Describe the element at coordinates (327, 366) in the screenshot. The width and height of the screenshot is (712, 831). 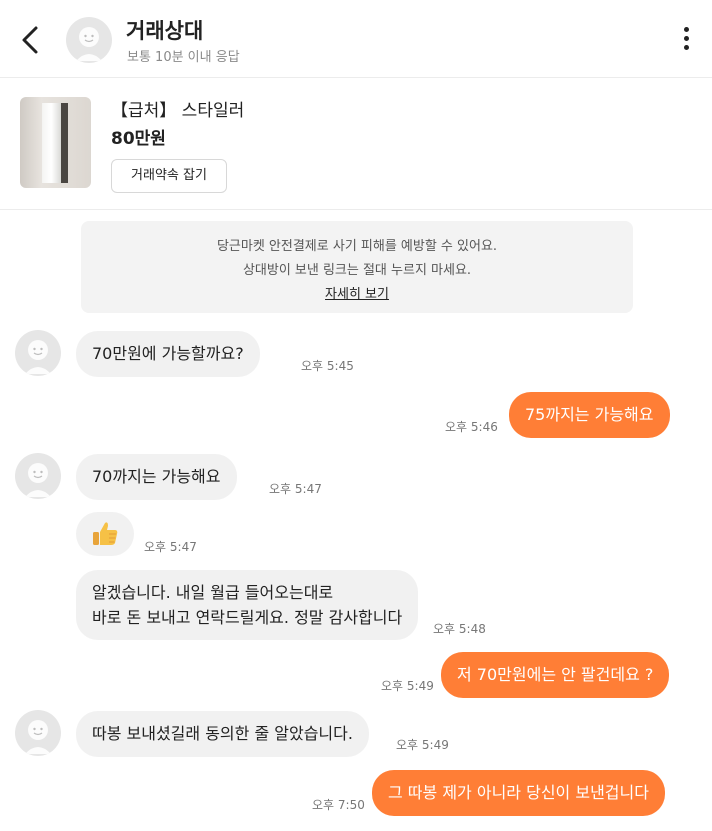
I see `message-time: 오후 5:45` at that location.